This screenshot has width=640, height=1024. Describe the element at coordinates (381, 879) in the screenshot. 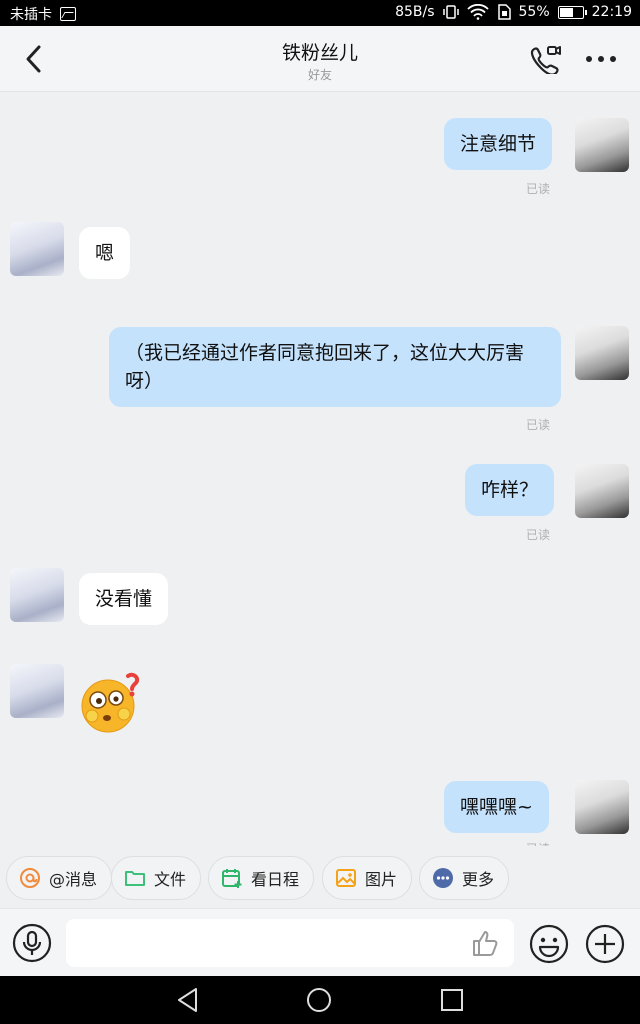

I see `tool-label: 图片` at that location.